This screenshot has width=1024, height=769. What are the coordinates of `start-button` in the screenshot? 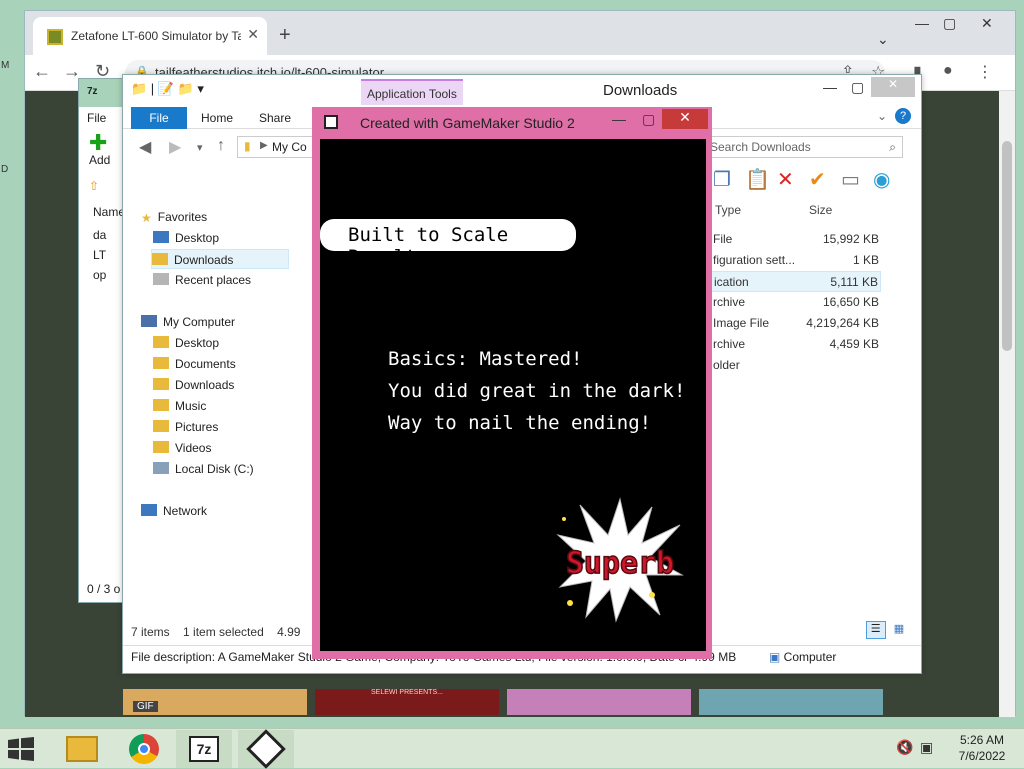 It's located at (21, 749).